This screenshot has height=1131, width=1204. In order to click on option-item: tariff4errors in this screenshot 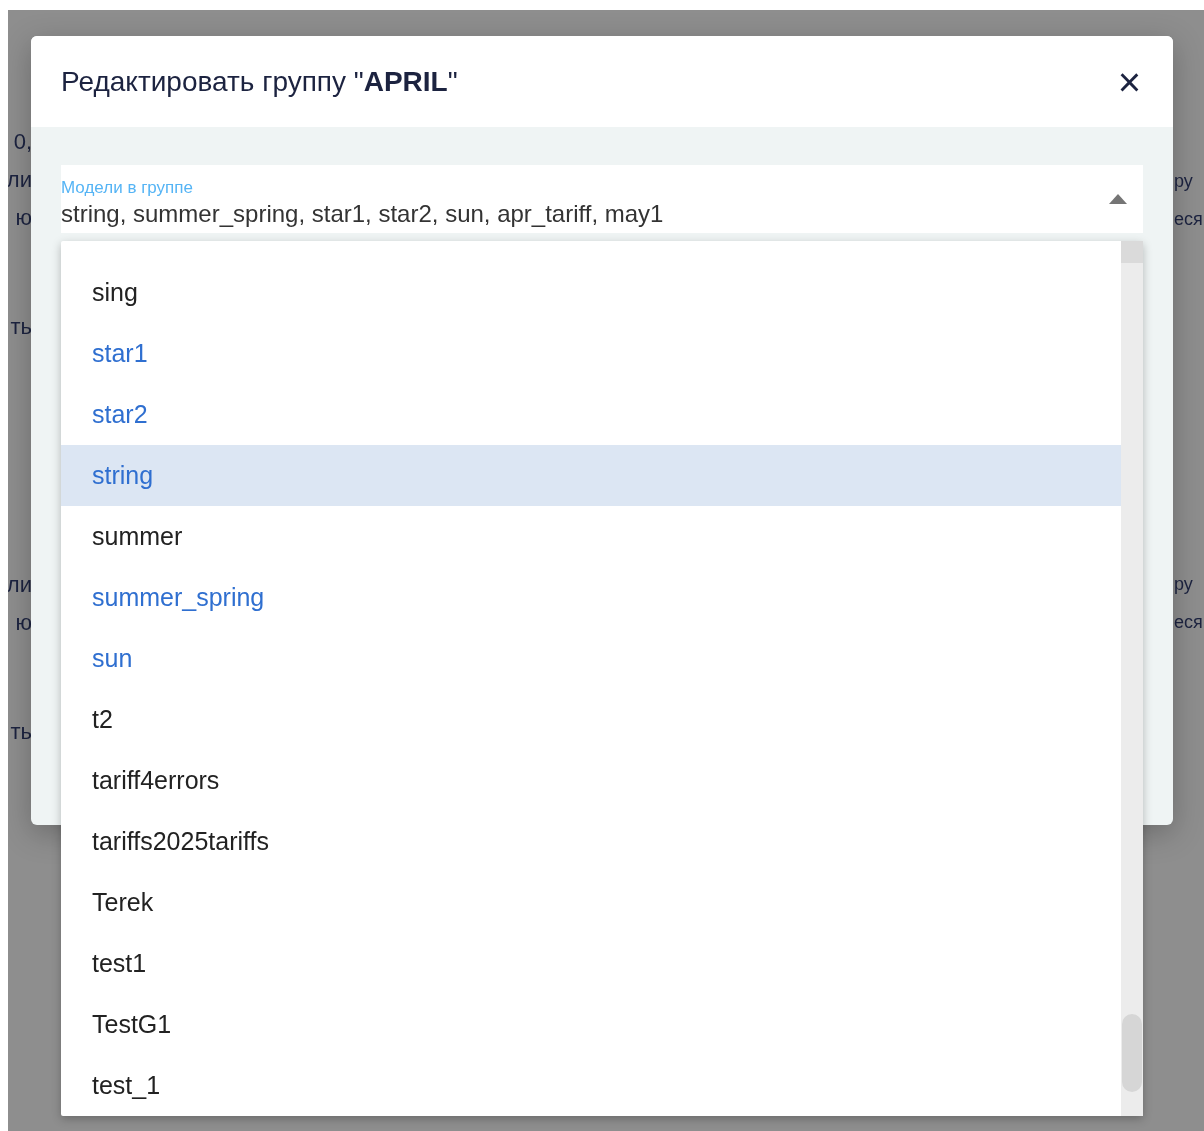, I will do `click(591, 780)`.